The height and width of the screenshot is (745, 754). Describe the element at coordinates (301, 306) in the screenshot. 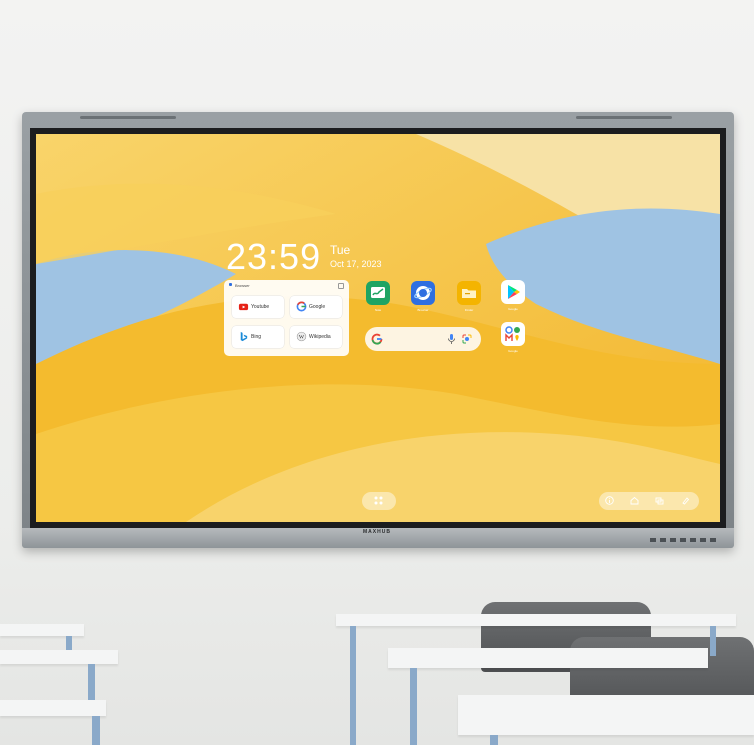

I see `google-icon` at that location.